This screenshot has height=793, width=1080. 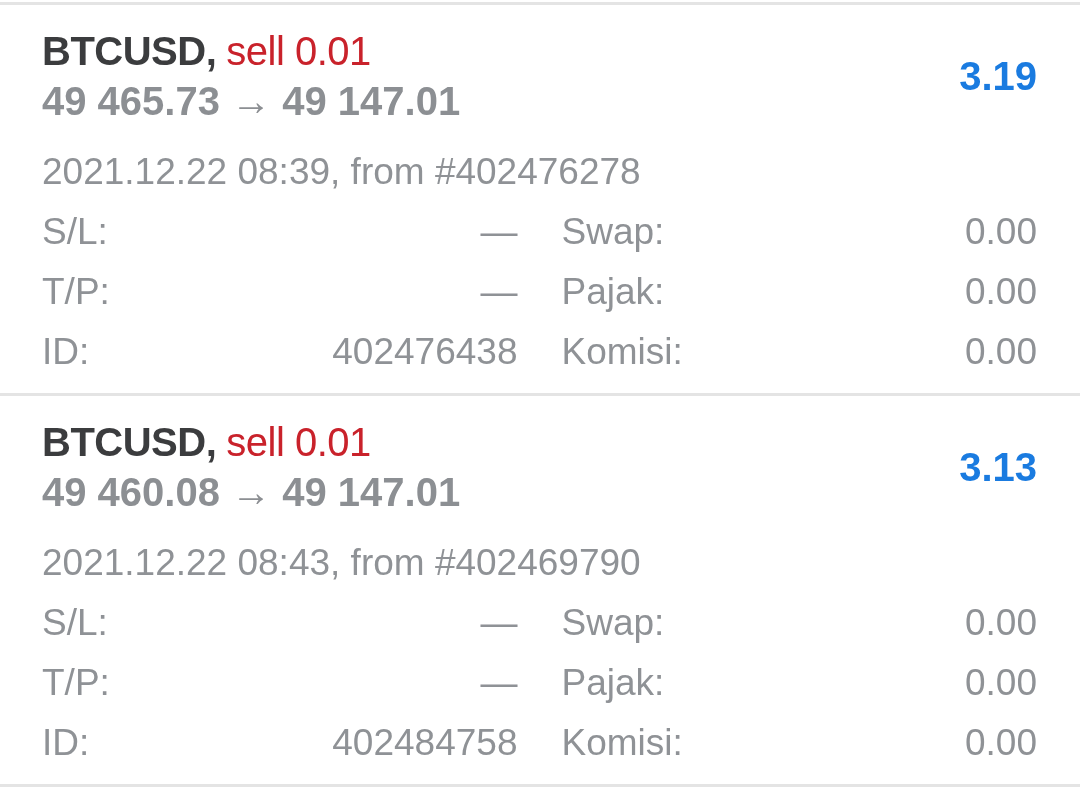 What do you see at coordinates (341, 563) in the screenshot?
I see `trade-time: 2021.12.22 08:43, from #402469790` at bounding box center [341, 563].